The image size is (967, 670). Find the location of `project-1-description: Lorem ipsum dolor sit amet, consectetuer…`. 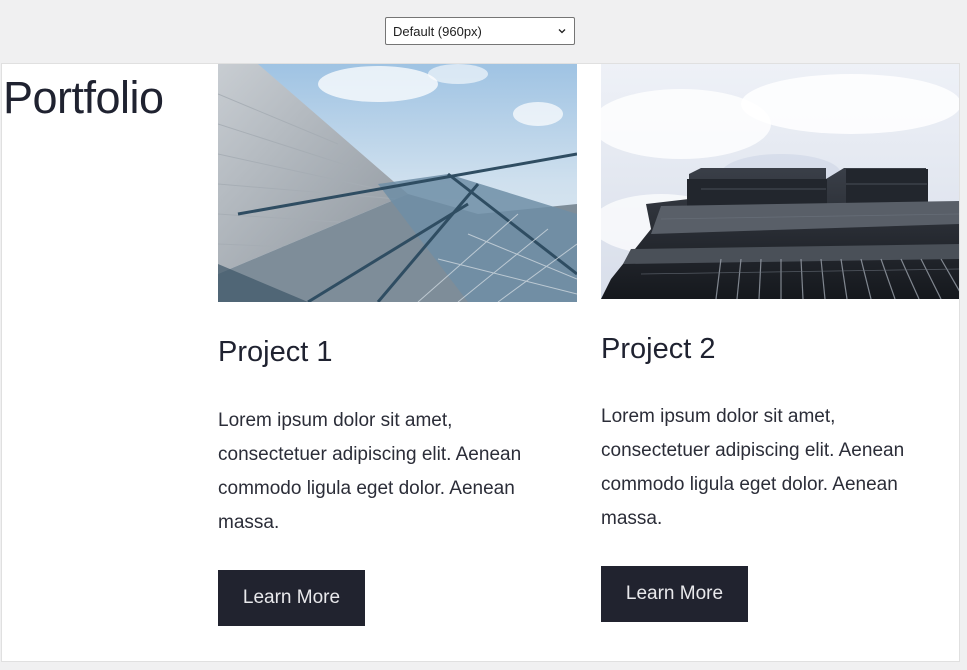

project-1-description: Lorem ipsum dolor sit amet, consectetuer… is located at coordinates (370, 471).